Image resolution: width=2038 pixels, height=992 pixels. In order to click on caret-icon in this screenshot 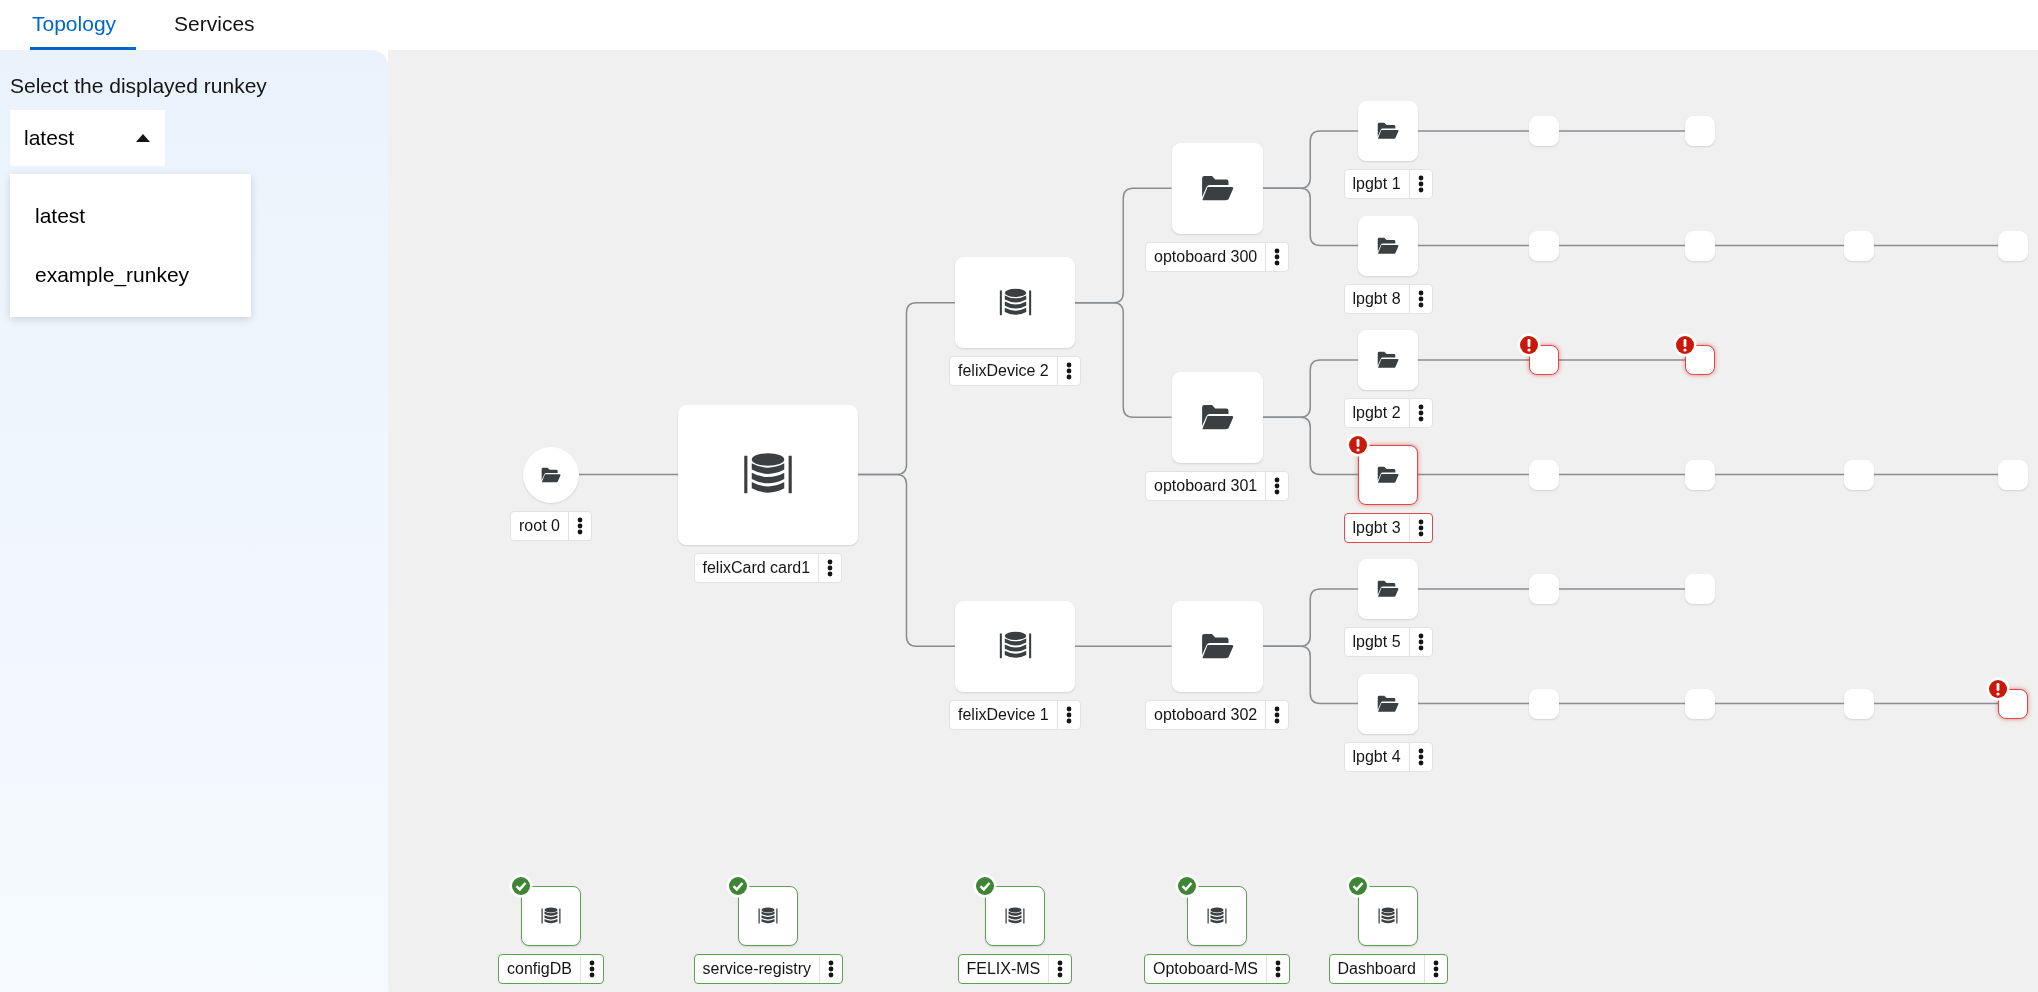, I will do `click(143, 137)`.